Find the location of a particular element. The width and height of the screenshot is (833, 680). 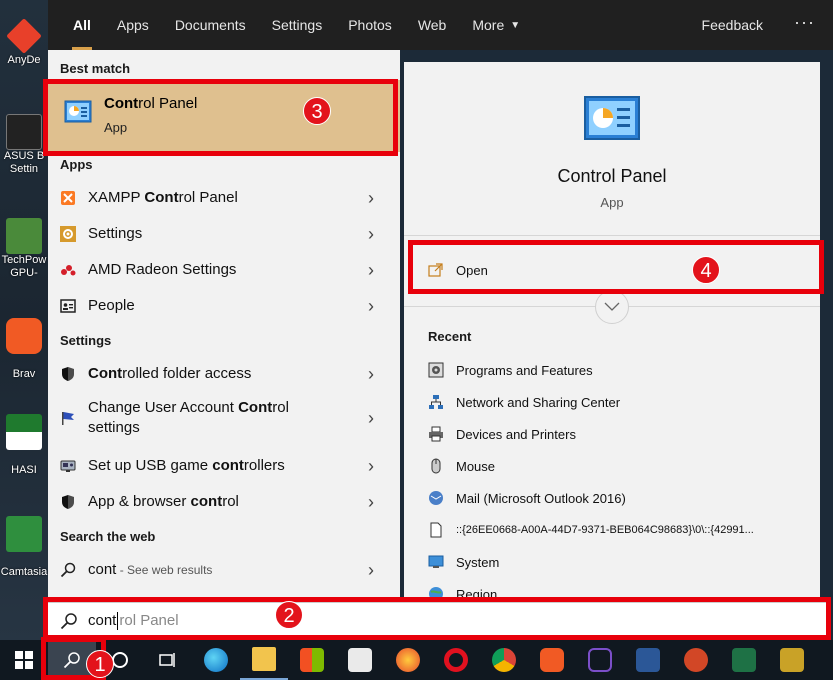

powerpoint-icon is located at coordinates (696, 660).